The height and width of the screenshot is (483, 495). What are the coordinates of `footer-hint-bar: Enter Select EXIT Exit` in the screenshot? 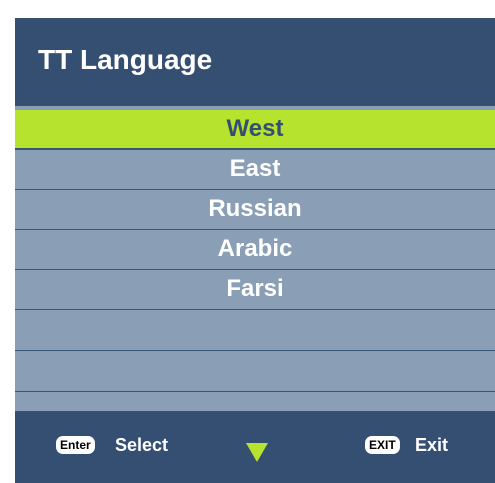 It's located at (255, 447).